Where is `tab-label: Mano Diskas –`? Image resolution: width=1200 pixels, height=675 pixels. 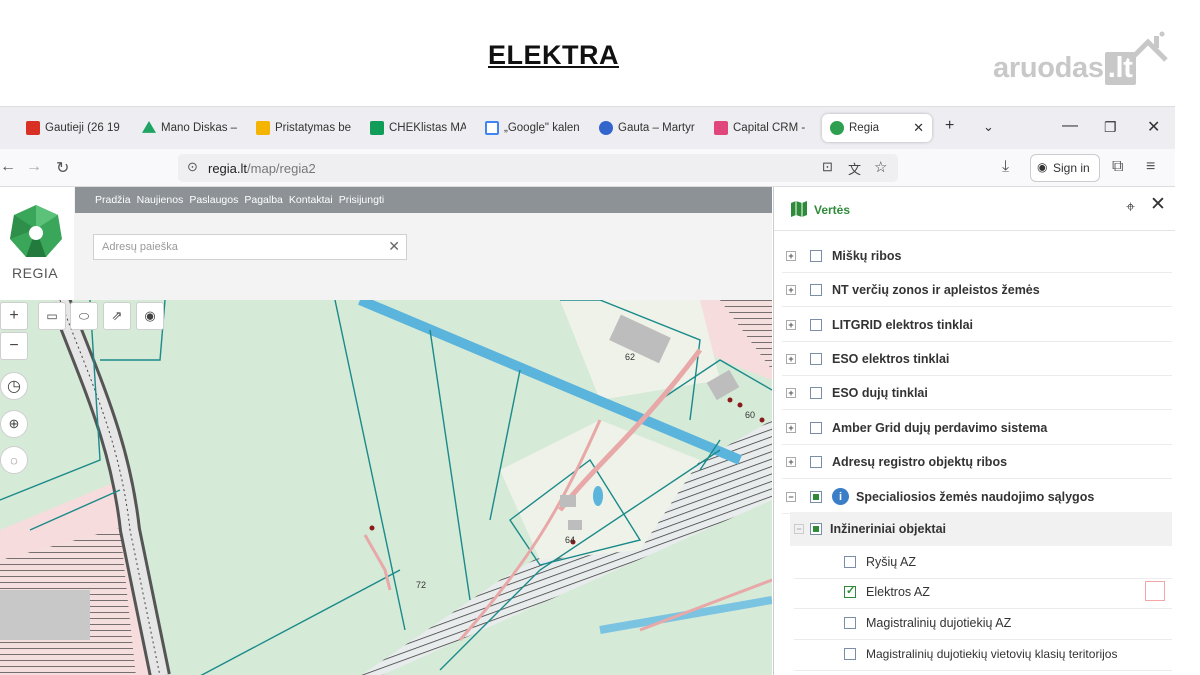
tab-label: Mano Diskas – is located at coordinates (199, 128).